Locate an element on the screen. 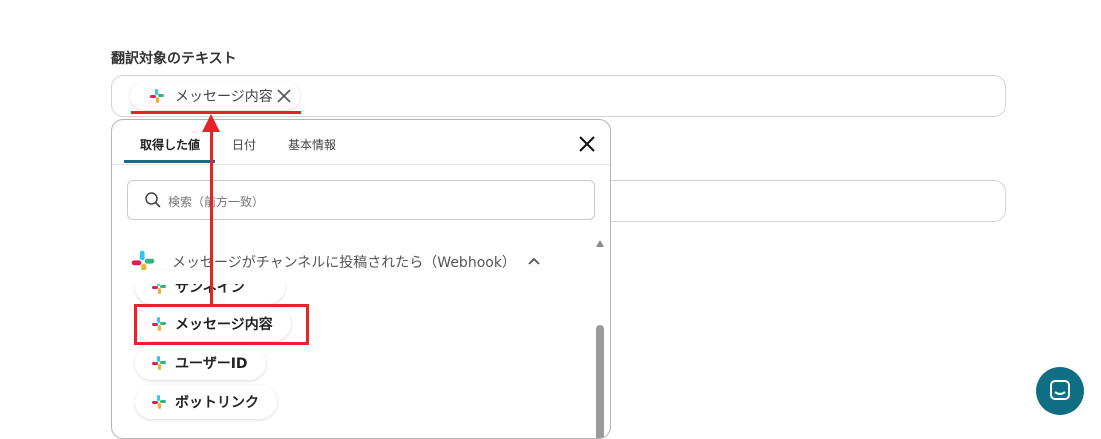 This screenshot has height=439, width=1101. search-input: 検索（前方一致） is located at coordinates (361, 200).